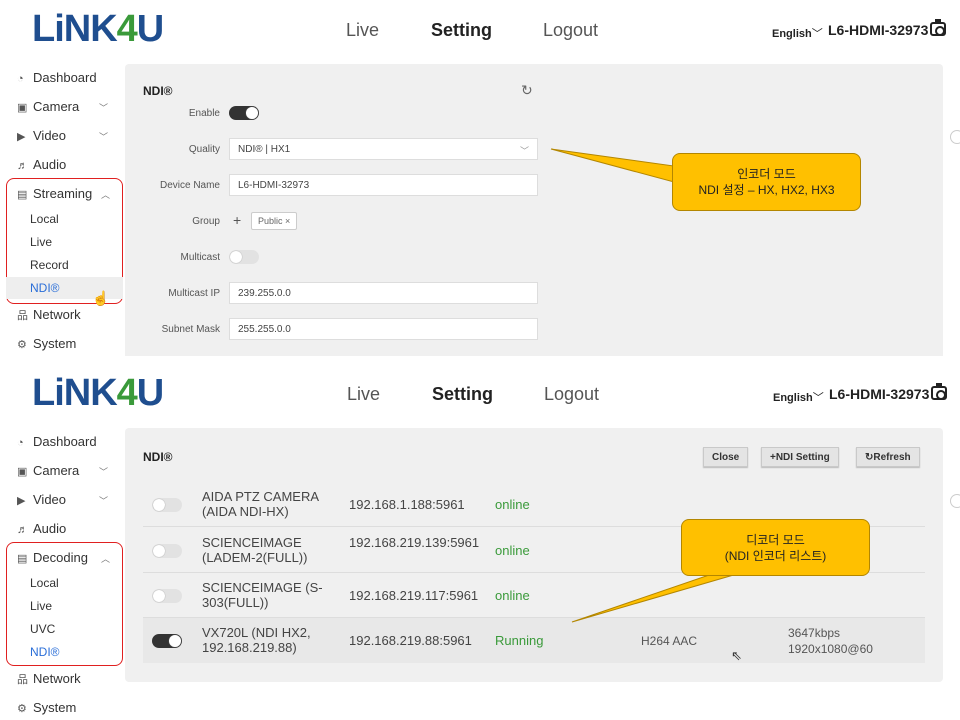  What do you see at coordinates (766, 182) in the screenshot?
I see `encoder-callout: 인코더 모드 NDI 설정 – HX, HX2, HX3` at bounding box center [766, 182].